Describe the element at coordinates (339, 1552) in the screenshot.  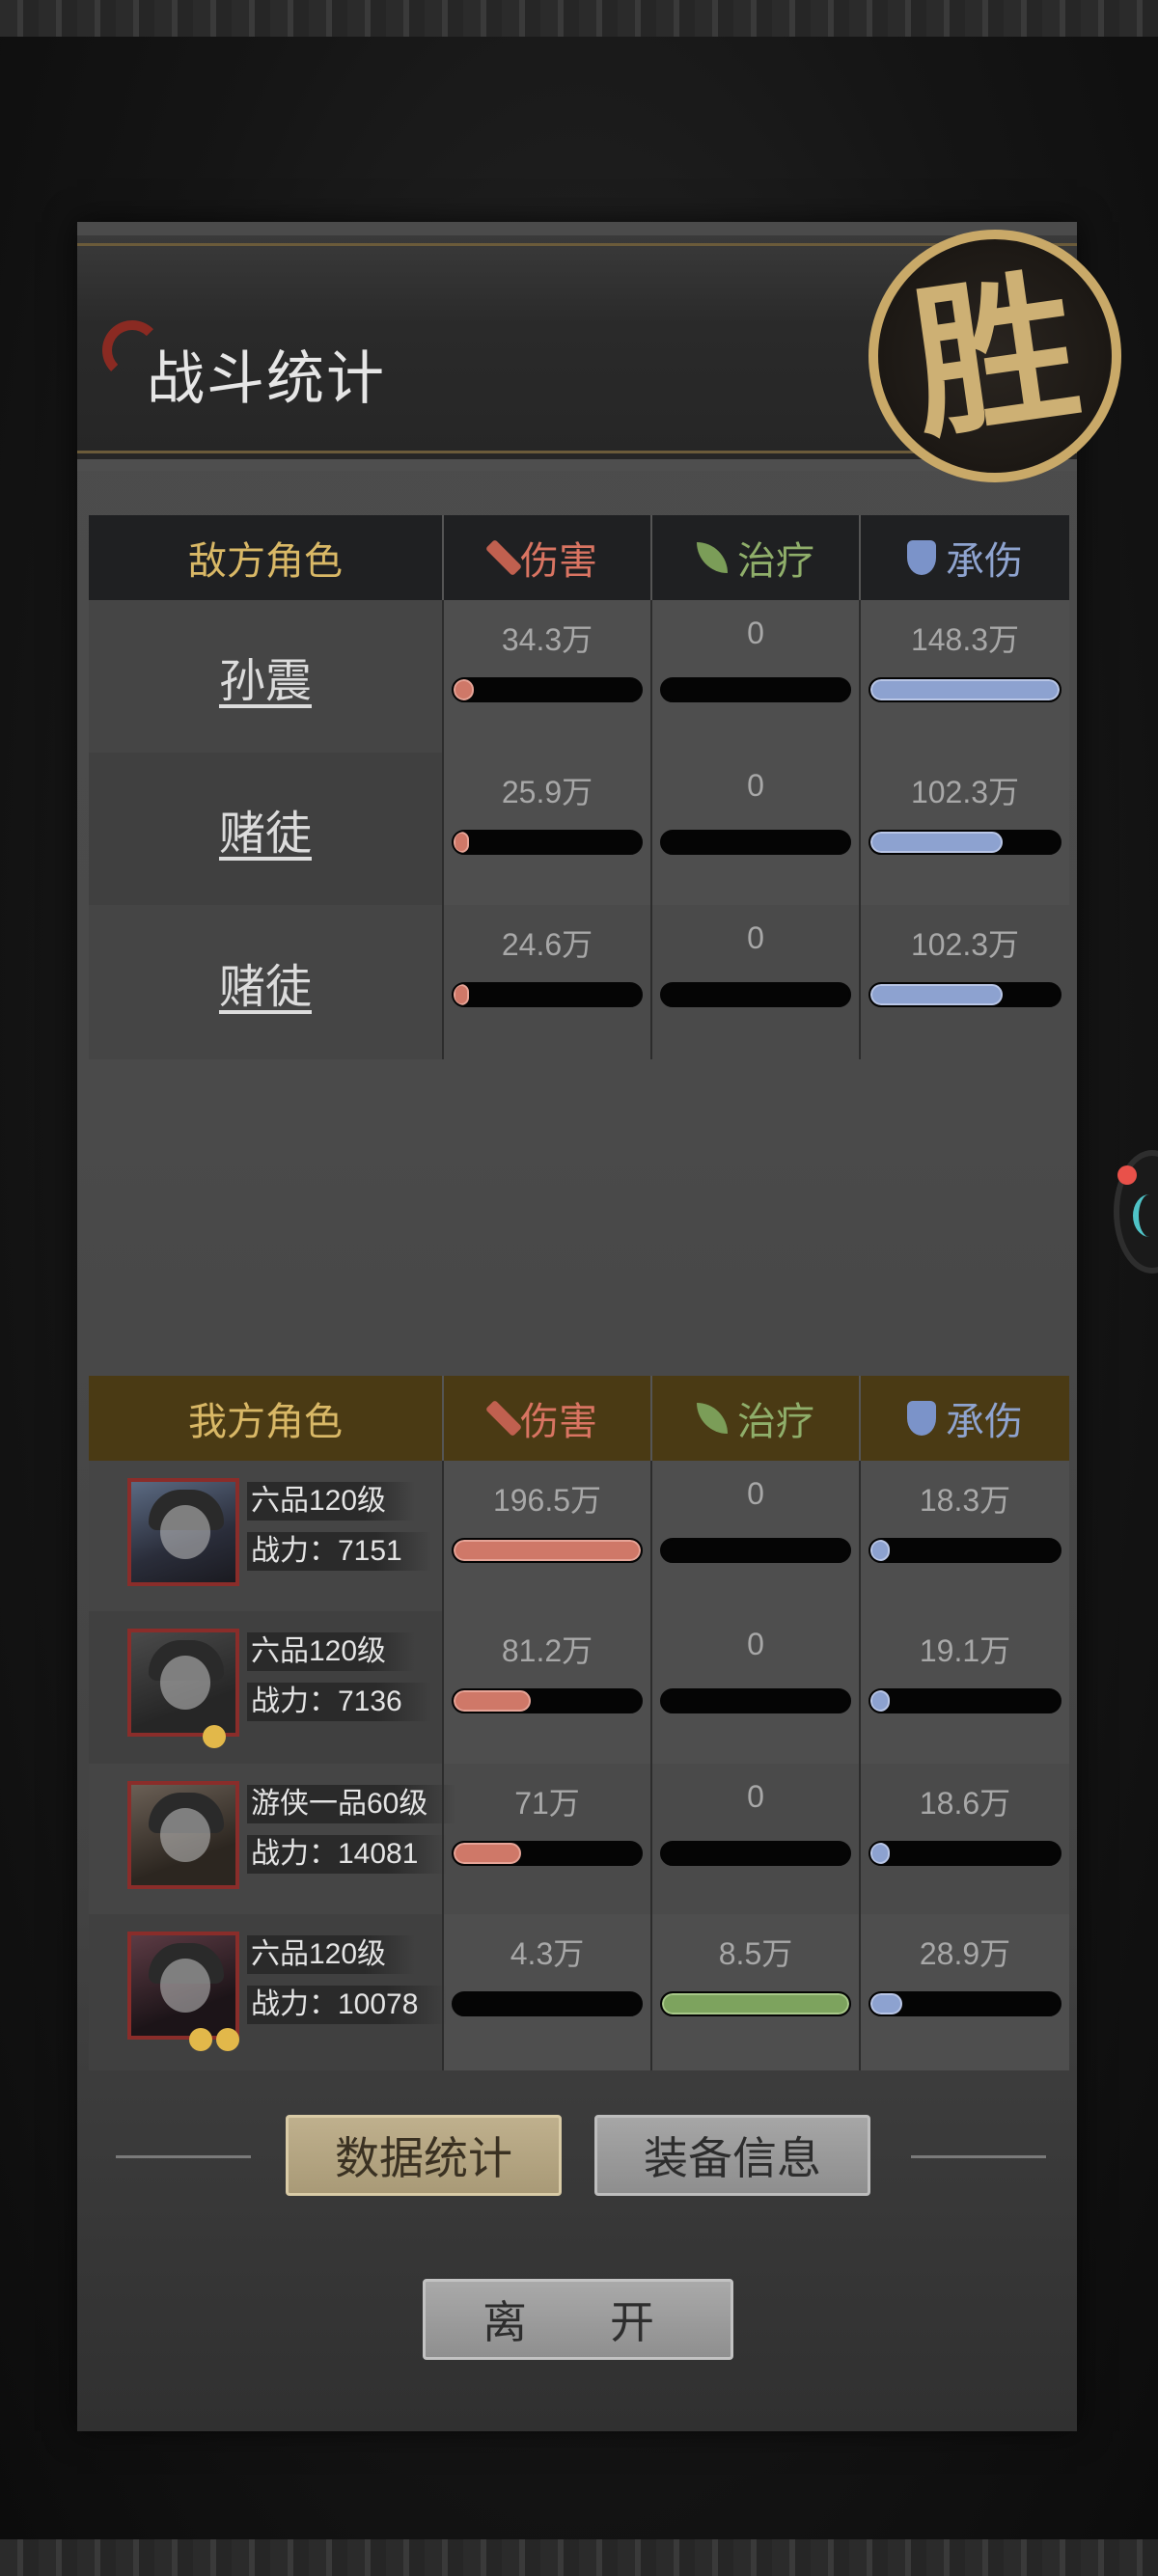
I see `character-power: 战力：7151` at that location.